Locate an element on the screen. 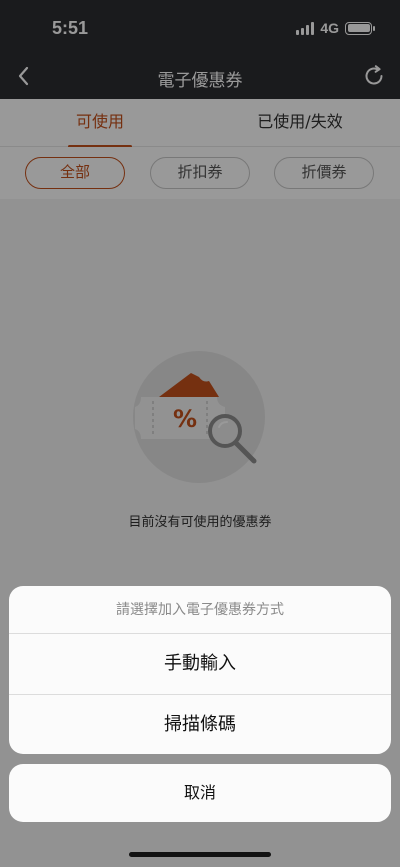 The width and height of the screenshot is (400, 867). manual-entry-option: 手動輸入 is located at coordinates (200, 664).